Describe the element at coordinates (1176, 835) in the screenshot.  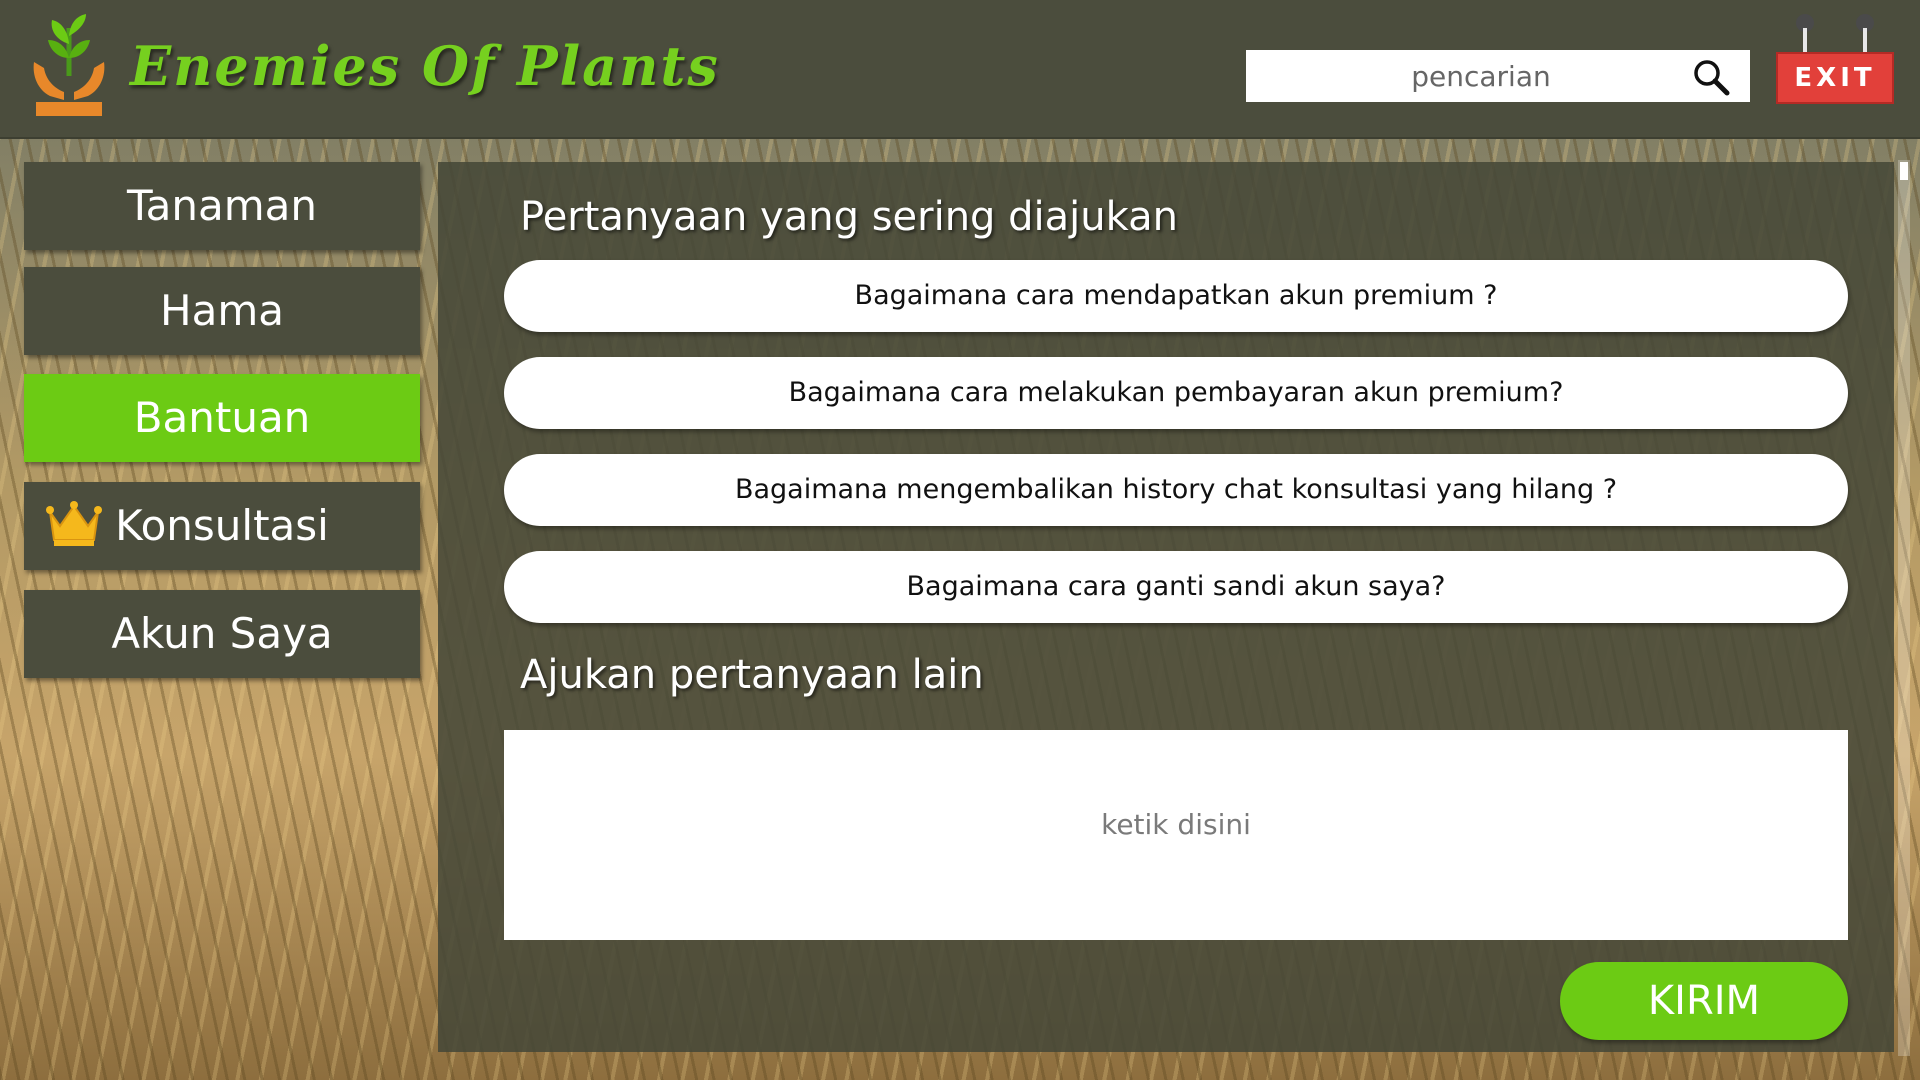
I see `question-input` at that location.